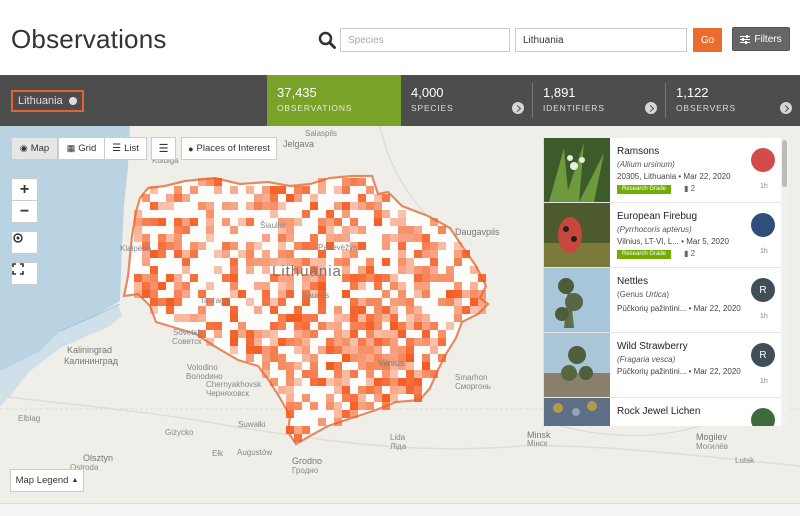  I want to click on zoom-in-button: +, so click(24, 189).